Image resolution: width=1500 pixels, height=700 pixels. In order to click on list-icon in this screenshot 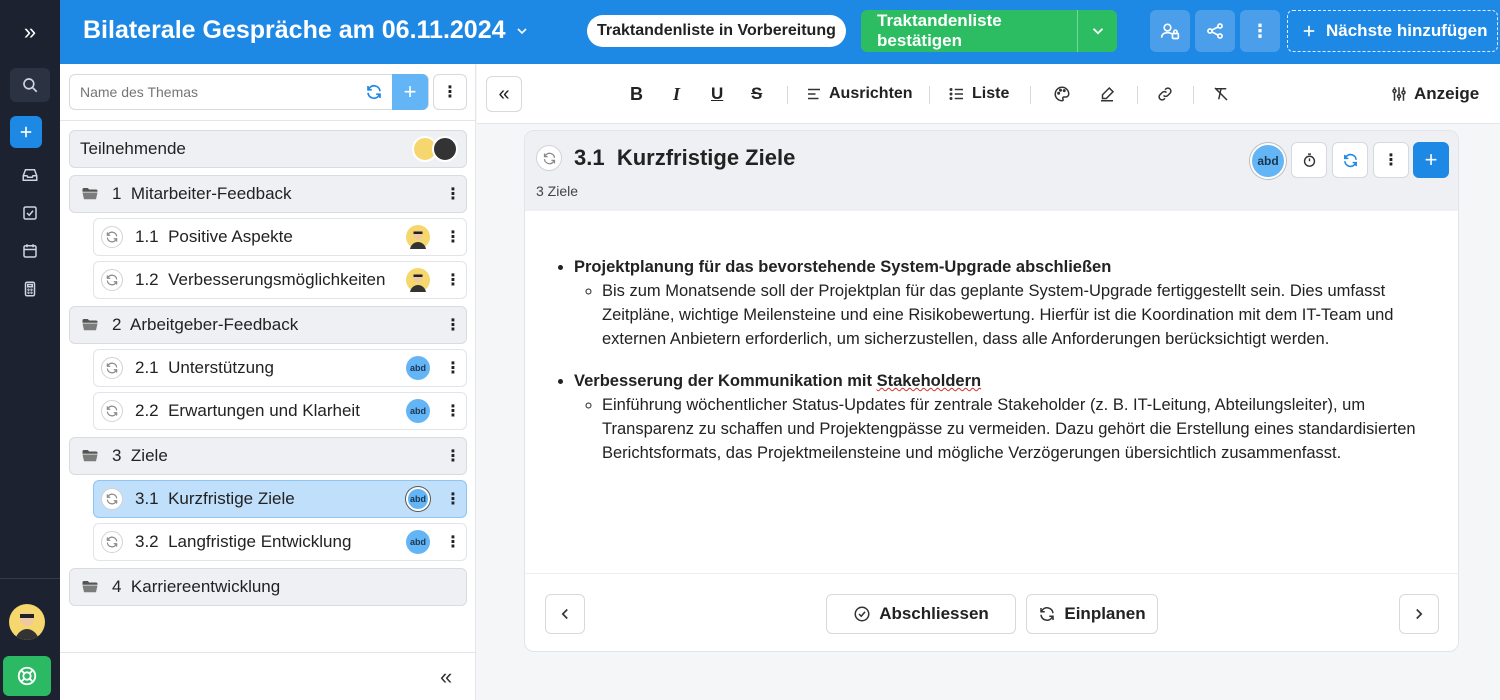, I will do `click(956, 94)`.